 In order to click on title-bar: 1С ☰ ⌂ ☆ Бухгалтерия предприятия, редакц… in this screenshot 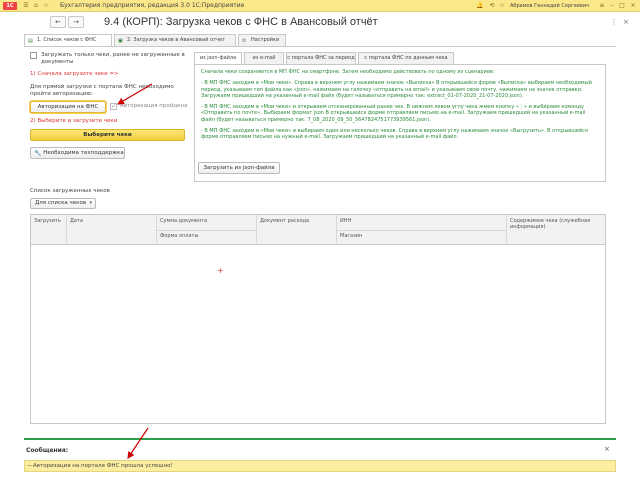, I will do `click(320, 6)`.